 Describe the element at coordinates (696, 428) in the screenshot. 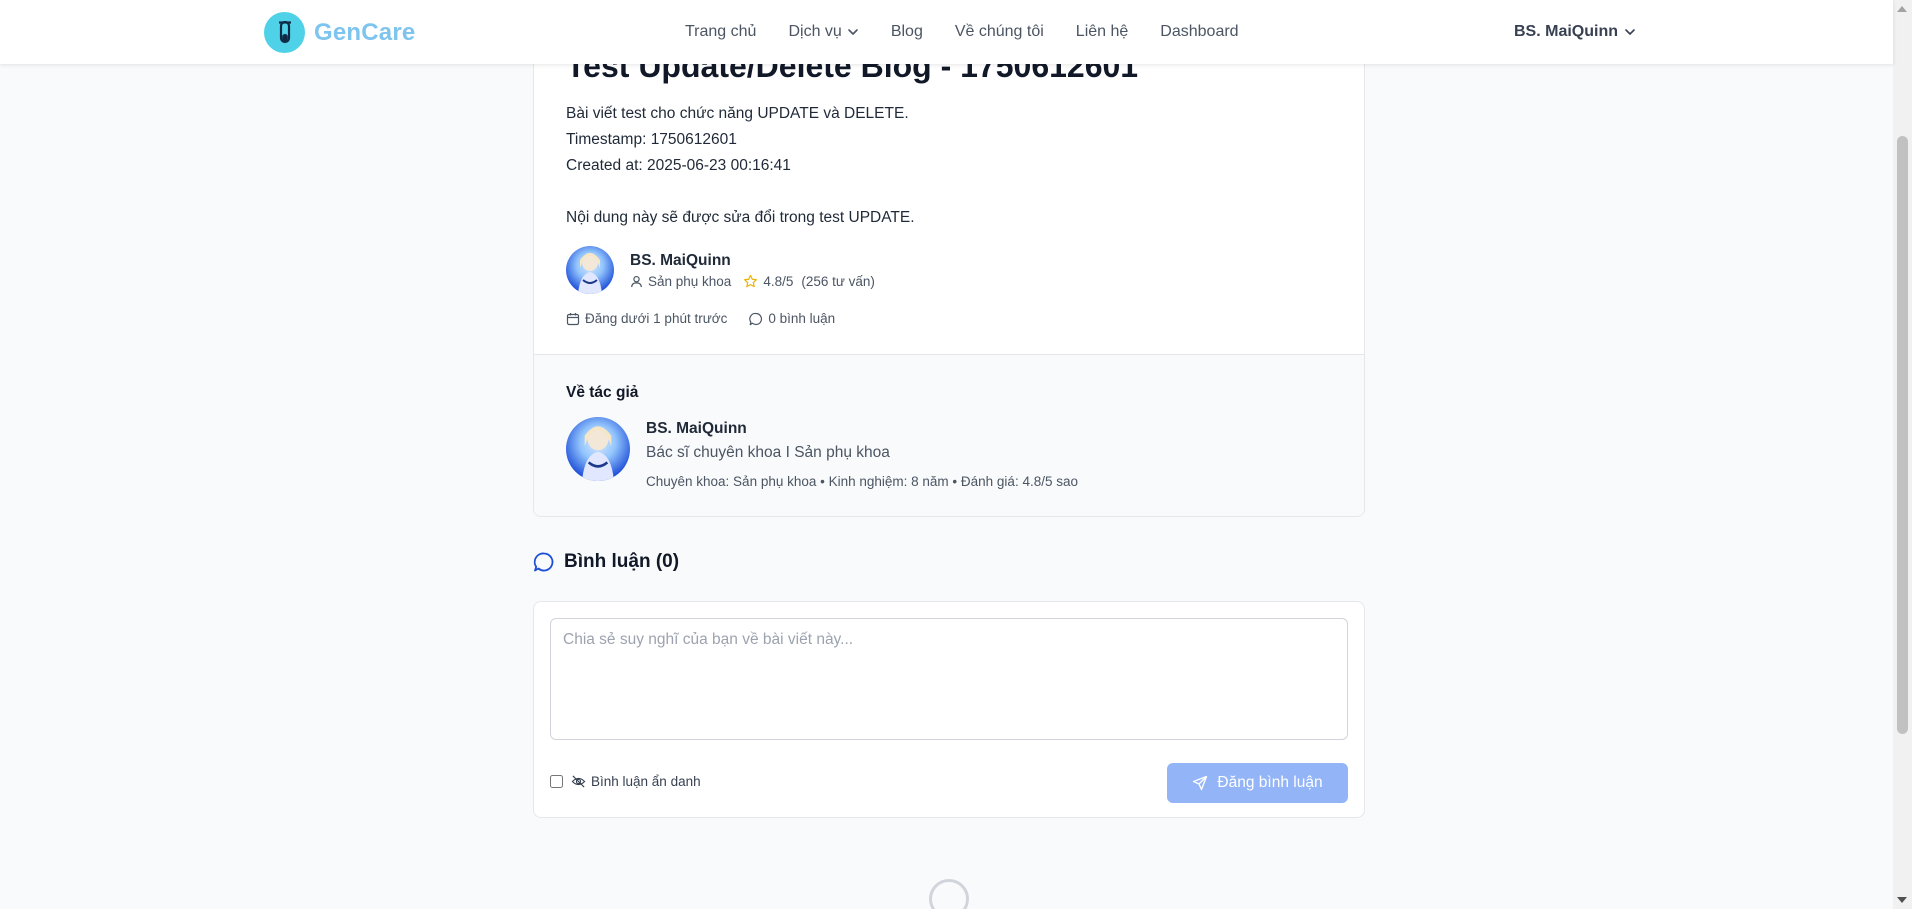

I see `about-author-name: BS. MaiQuinn` at that location.